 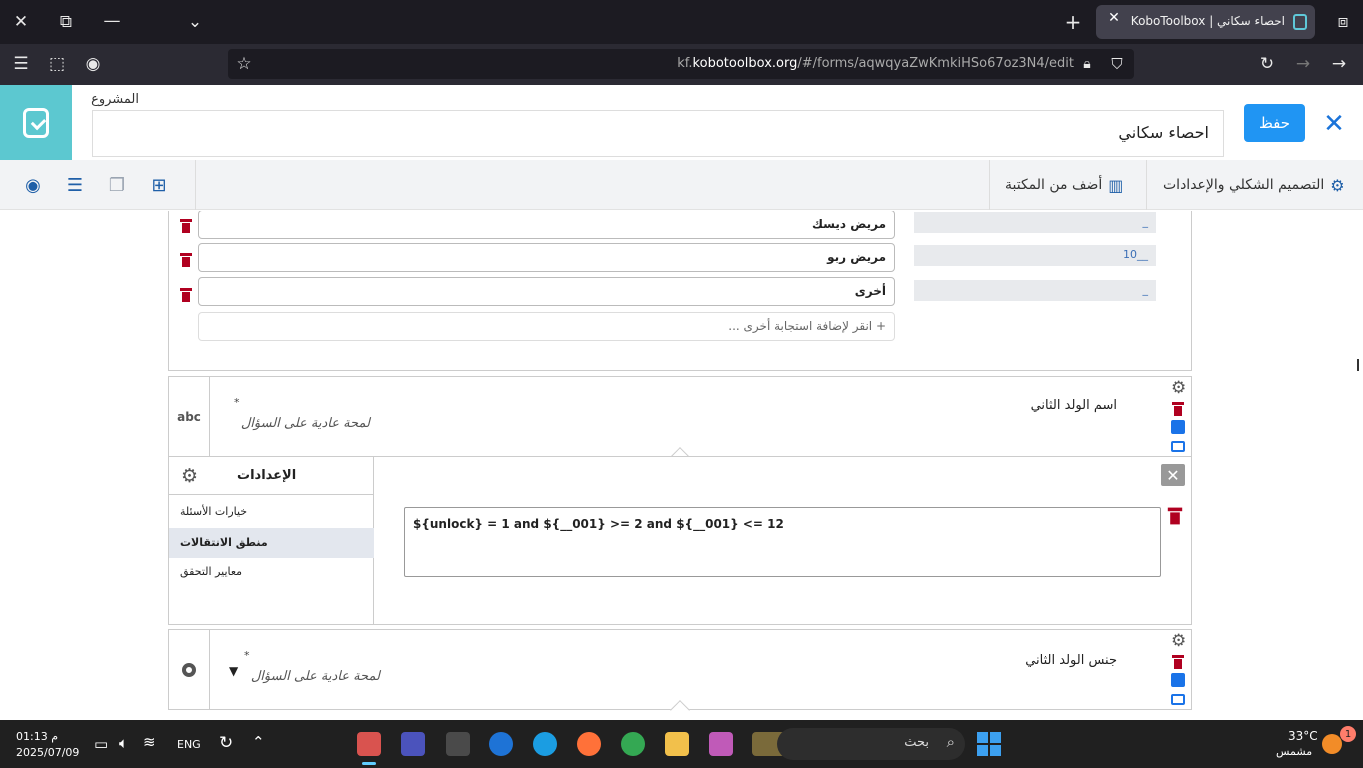 I want to click on firefox-view-icon: ⧈, so click(x=1343, y=22).